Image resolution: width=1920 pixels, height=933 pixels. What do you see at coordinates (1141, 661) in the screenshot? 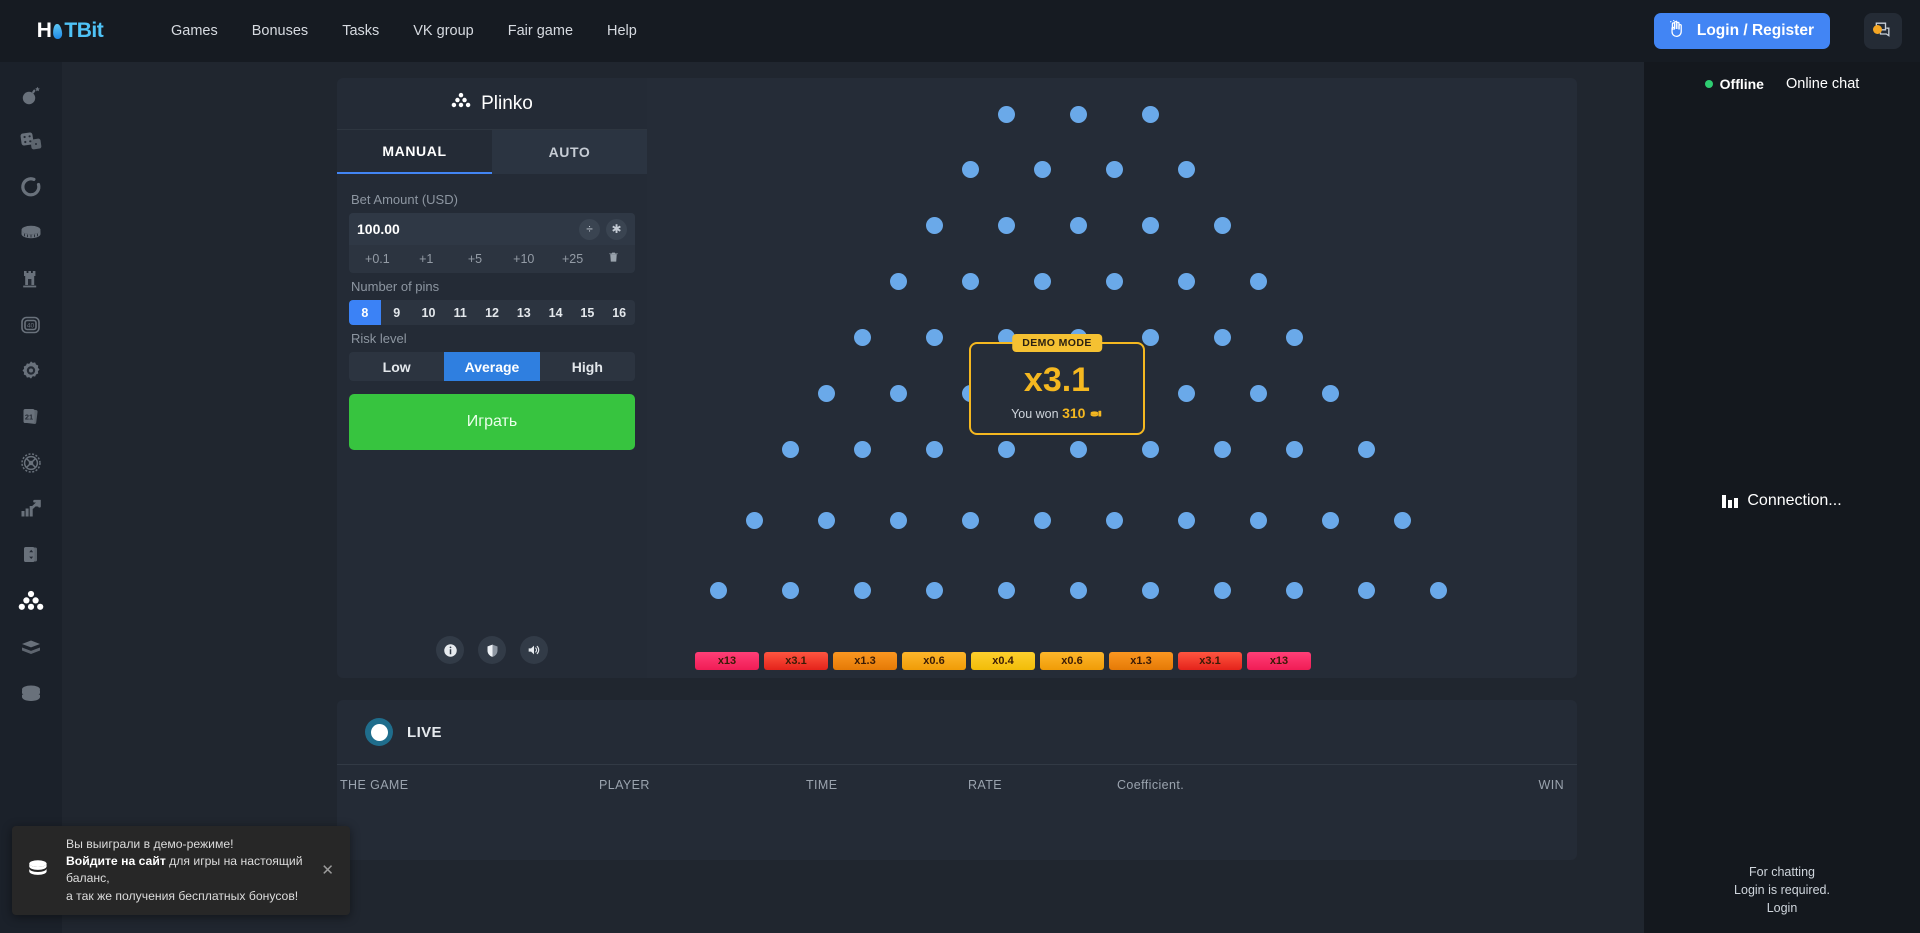
I see `multiplier-cell-6: x1.3` at bounding box center [1141, 661].